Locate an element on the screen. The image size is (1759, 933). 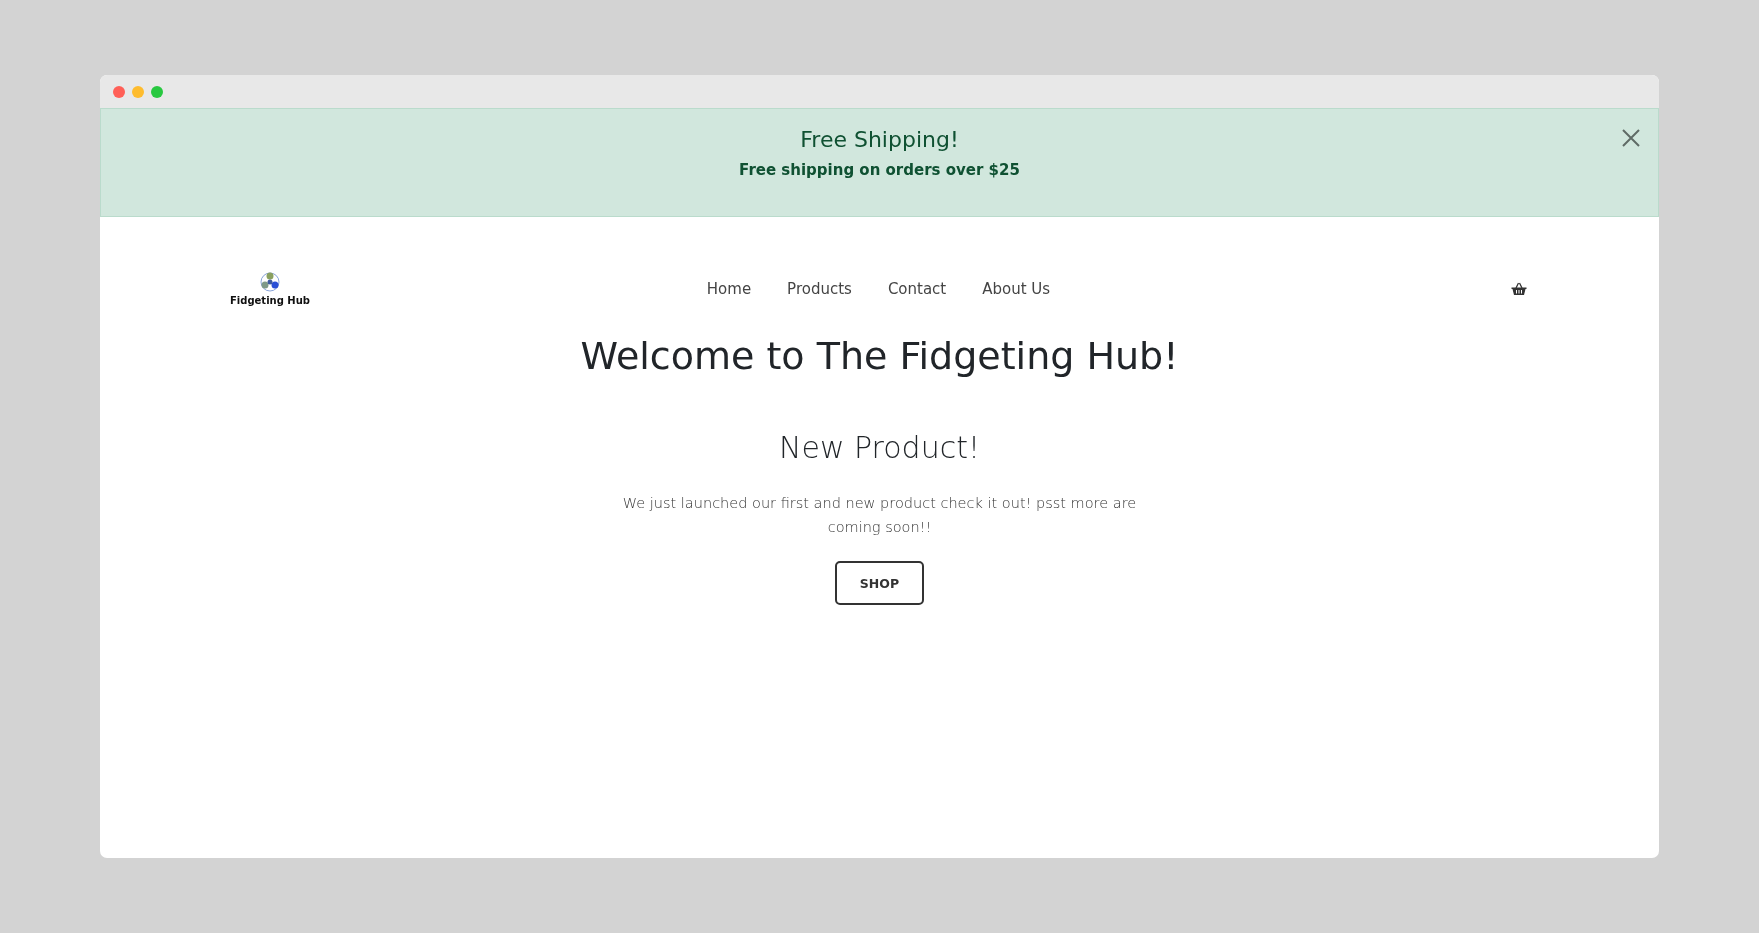
maximize-window-dot is located at coordinates (157, 91).